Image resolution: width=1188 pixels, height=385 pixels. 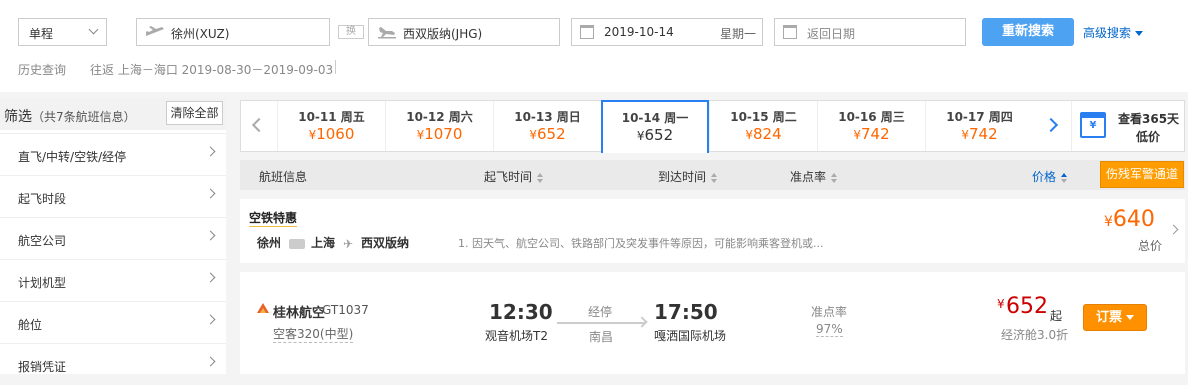 I want to click on sort-on-time: 准点率, so click(x=814, y=176).